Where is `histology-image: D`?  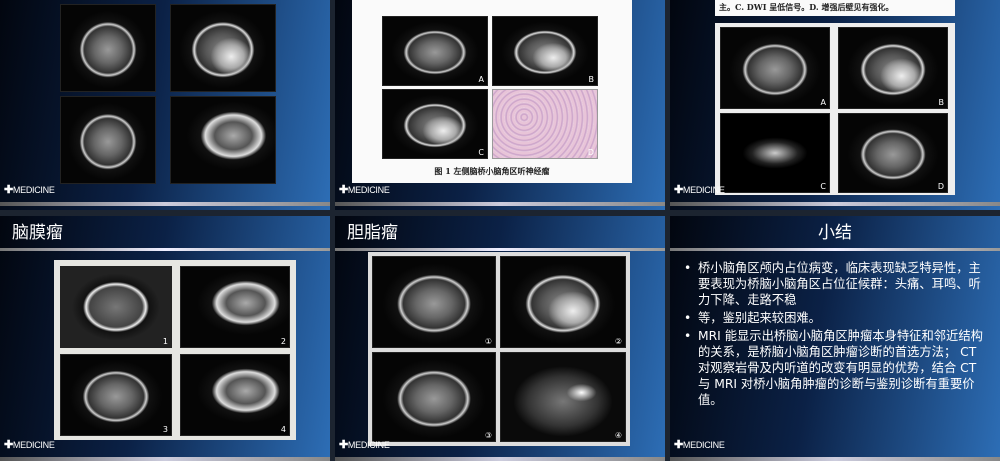 histology-image: D is located at coordinates (545, 124).